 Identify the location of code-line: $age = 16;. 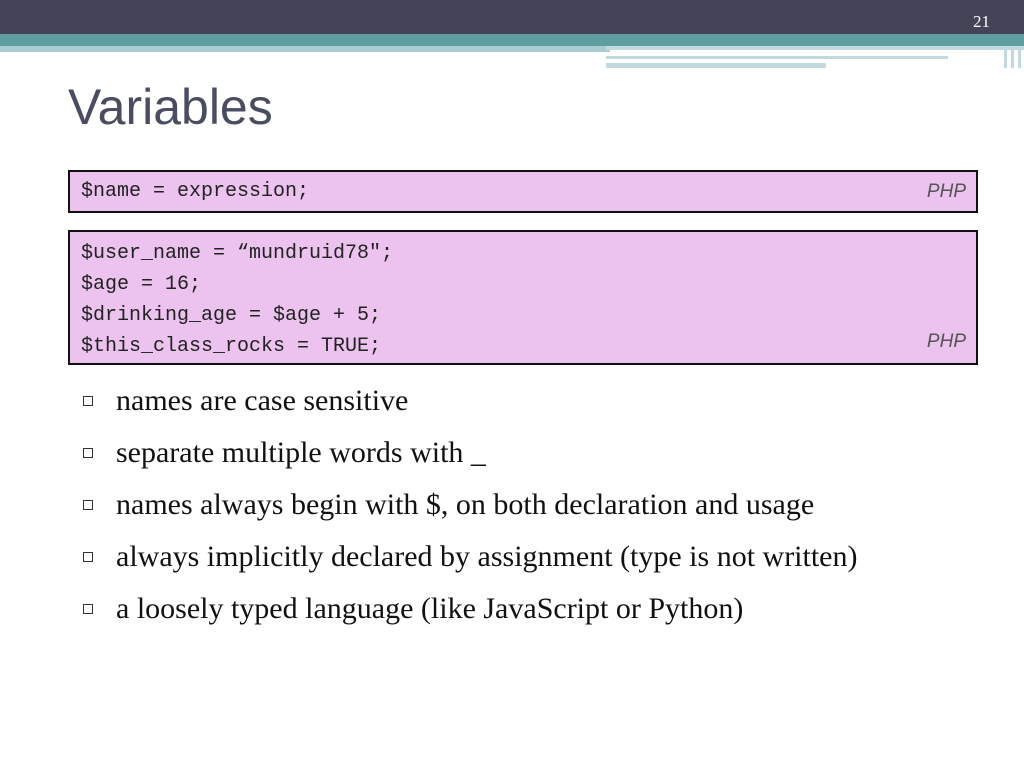
(141, 284).